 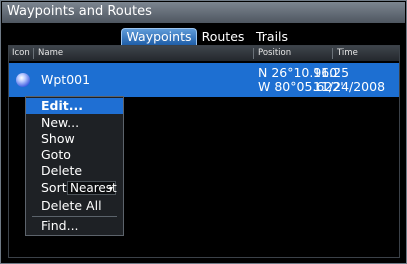 I want to click on waypoint-time-value: 11:25, so click(x=331, y=72).